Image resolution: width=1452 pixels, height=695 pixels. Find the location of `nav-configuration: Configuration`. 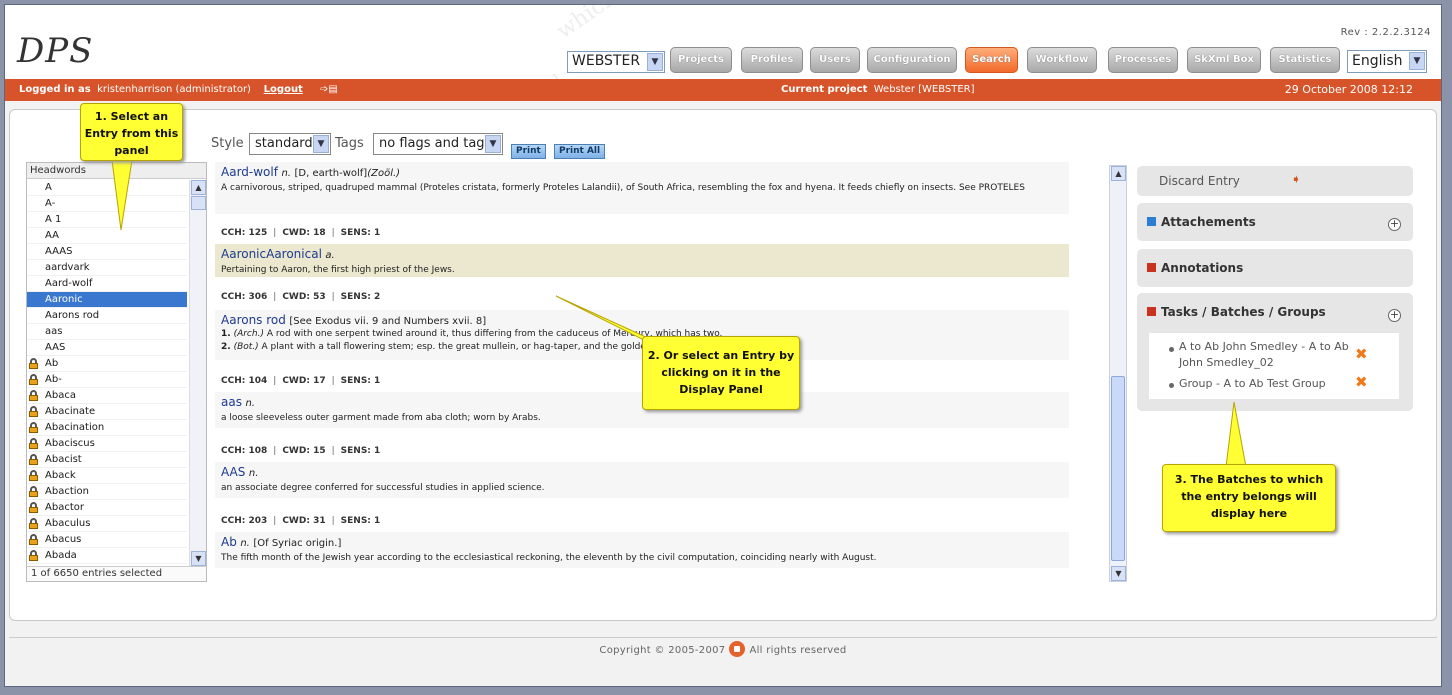

nav-configuration: Configuration is located at coordinates (912, 60).